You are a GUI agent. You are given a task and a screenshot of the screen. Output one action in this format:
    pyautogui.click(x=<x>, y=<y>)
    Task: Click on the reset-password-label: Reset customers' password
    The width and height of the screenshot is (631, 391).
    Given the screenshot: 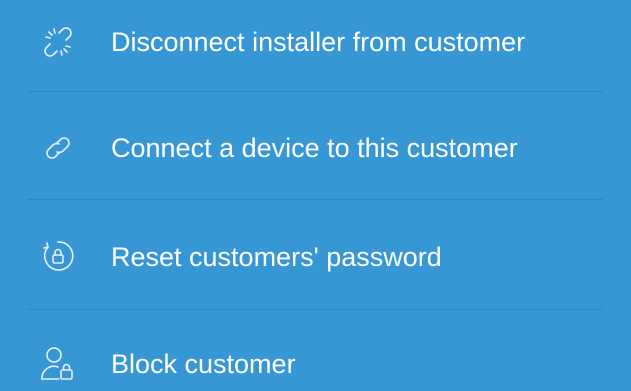 What is the action you would take?
    pyautogui.click(x=276, y=257)
    